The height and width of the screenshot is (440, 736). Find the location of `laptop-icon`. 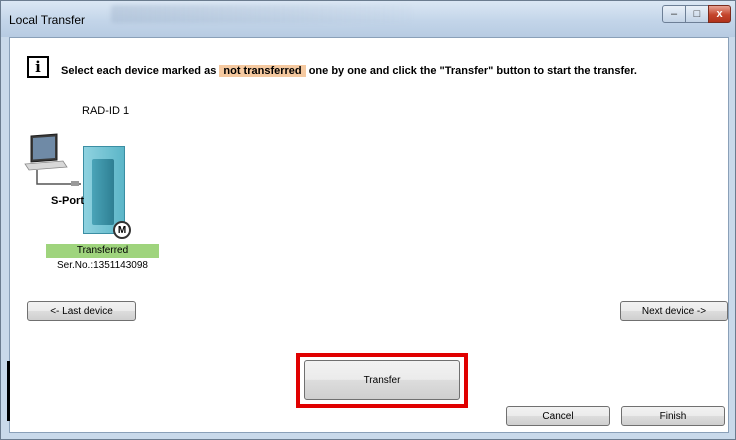

laptop-icon is located at coordinates (52, 159).